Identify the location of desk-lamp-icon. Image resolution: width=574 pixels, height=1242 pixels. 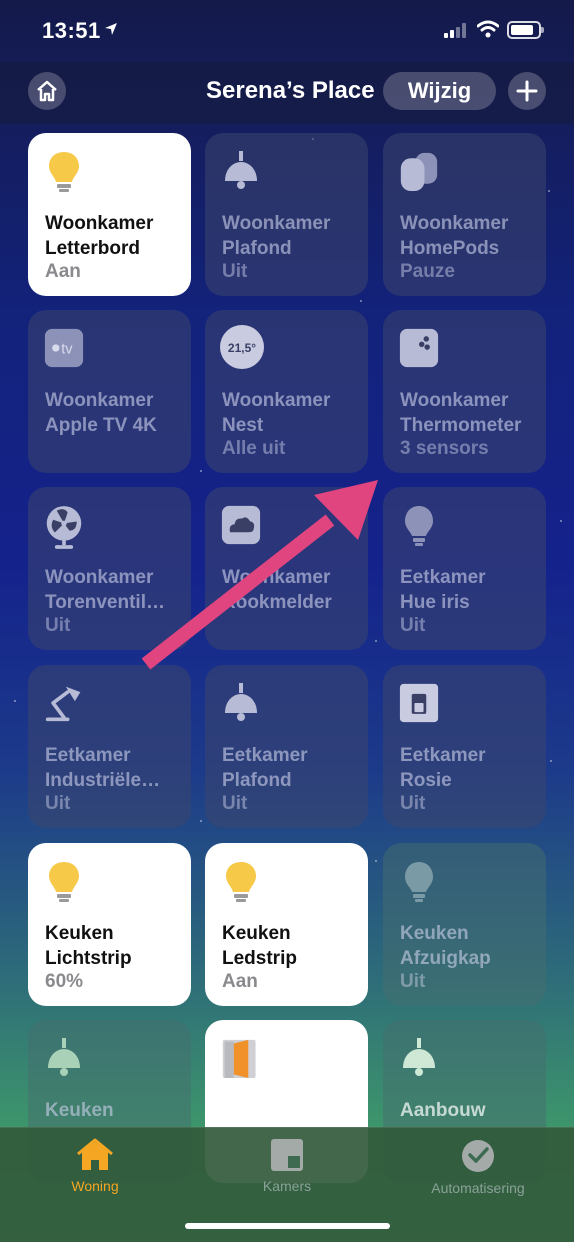
(63, 704).